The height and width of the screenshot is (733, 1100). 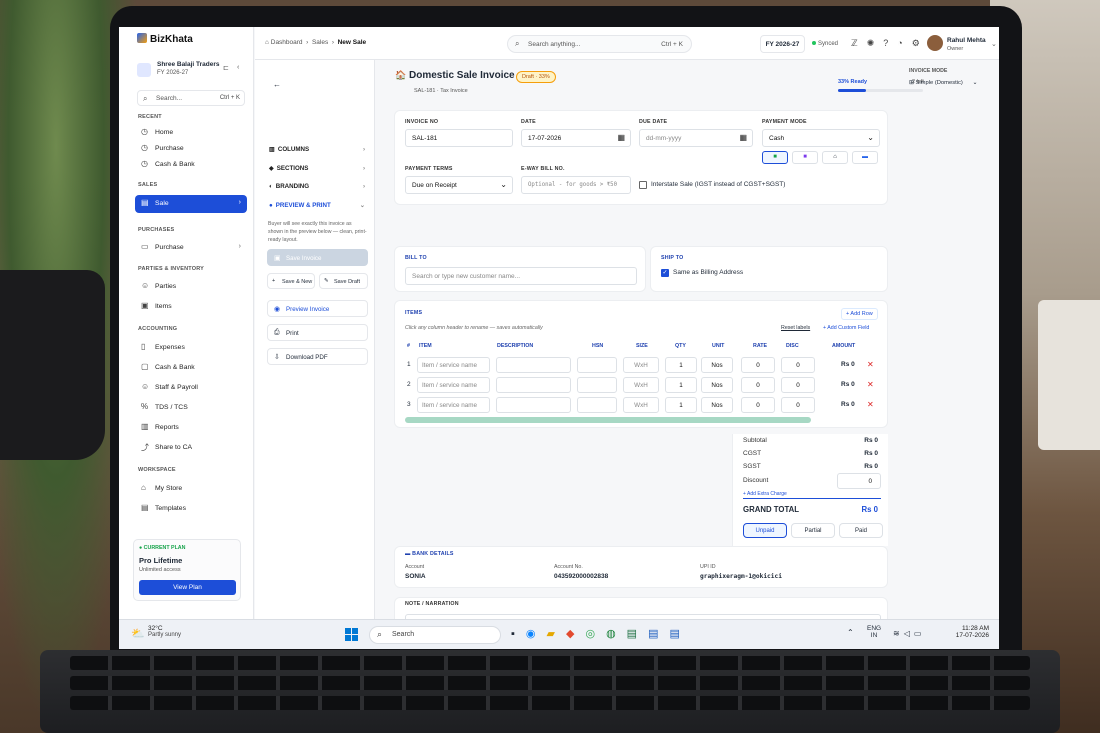 What do you see at coordinates (287, 42) in the screenshot?
I see `crumb-dashboard: Dashboard` at bounding box center [287, 42].